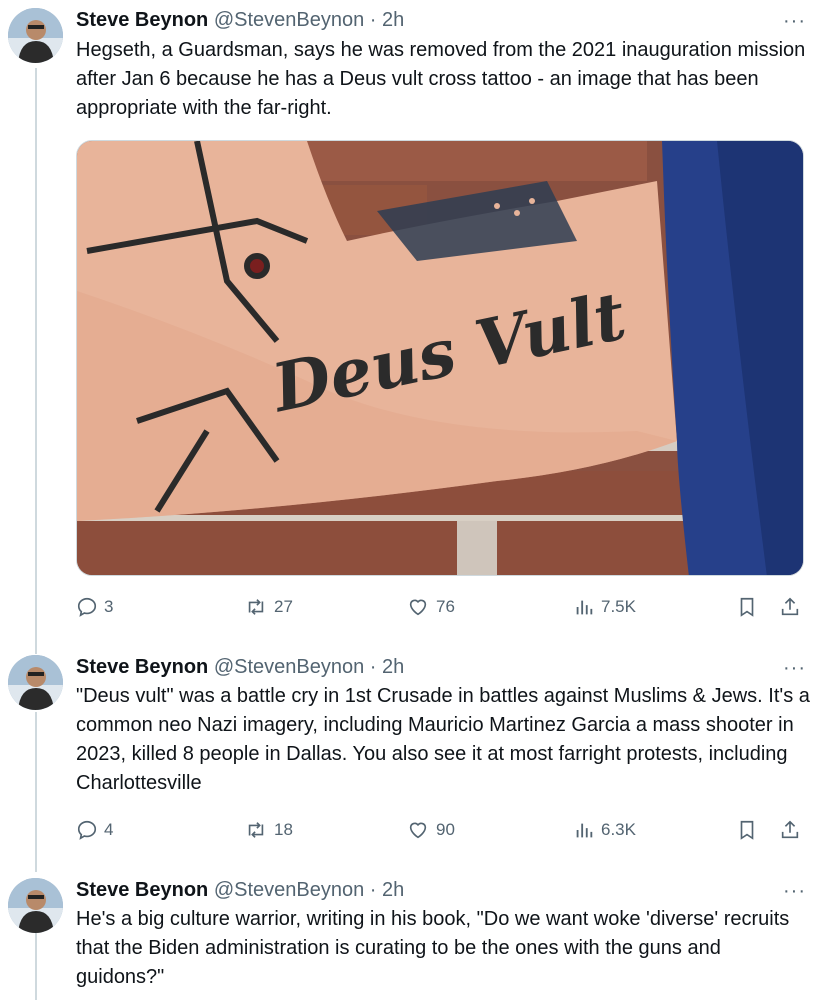 This screenshot has height=1000, width=828. I want to click on repost-count: 18, so click(283, 829).